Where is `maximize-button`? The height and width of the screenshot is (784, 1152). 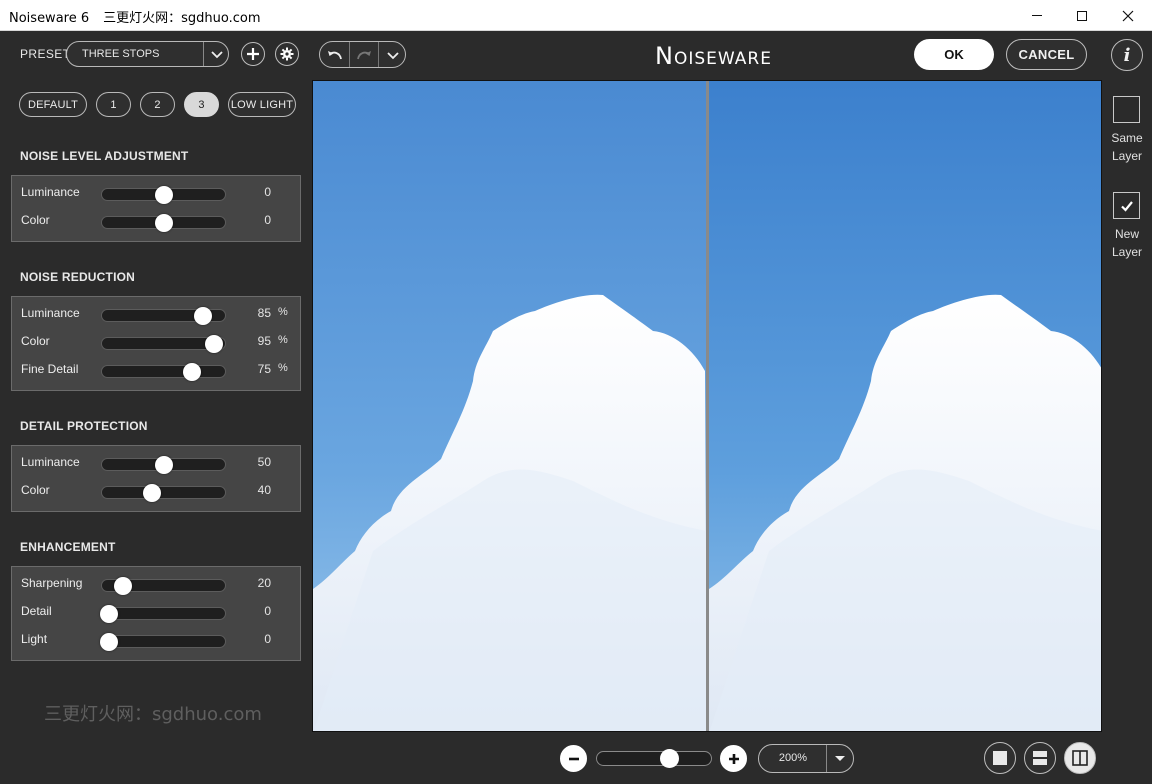
maximize-button is located at coordinates (1082, 15).